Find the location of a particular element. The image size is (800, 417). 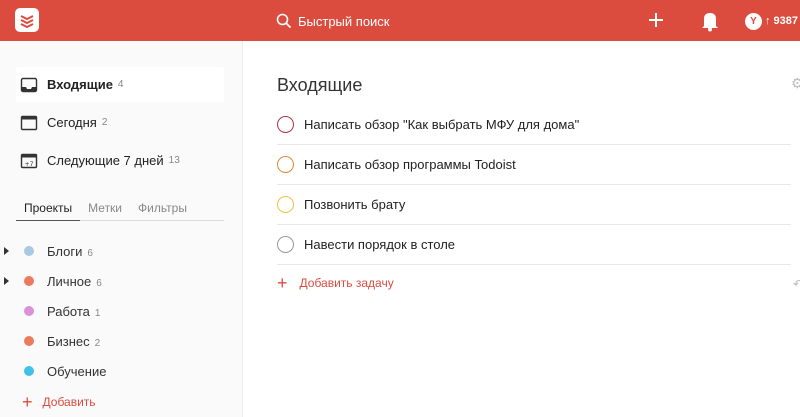

task-text: Написать обзор программы Todoist is located at coordinates (410, 164).